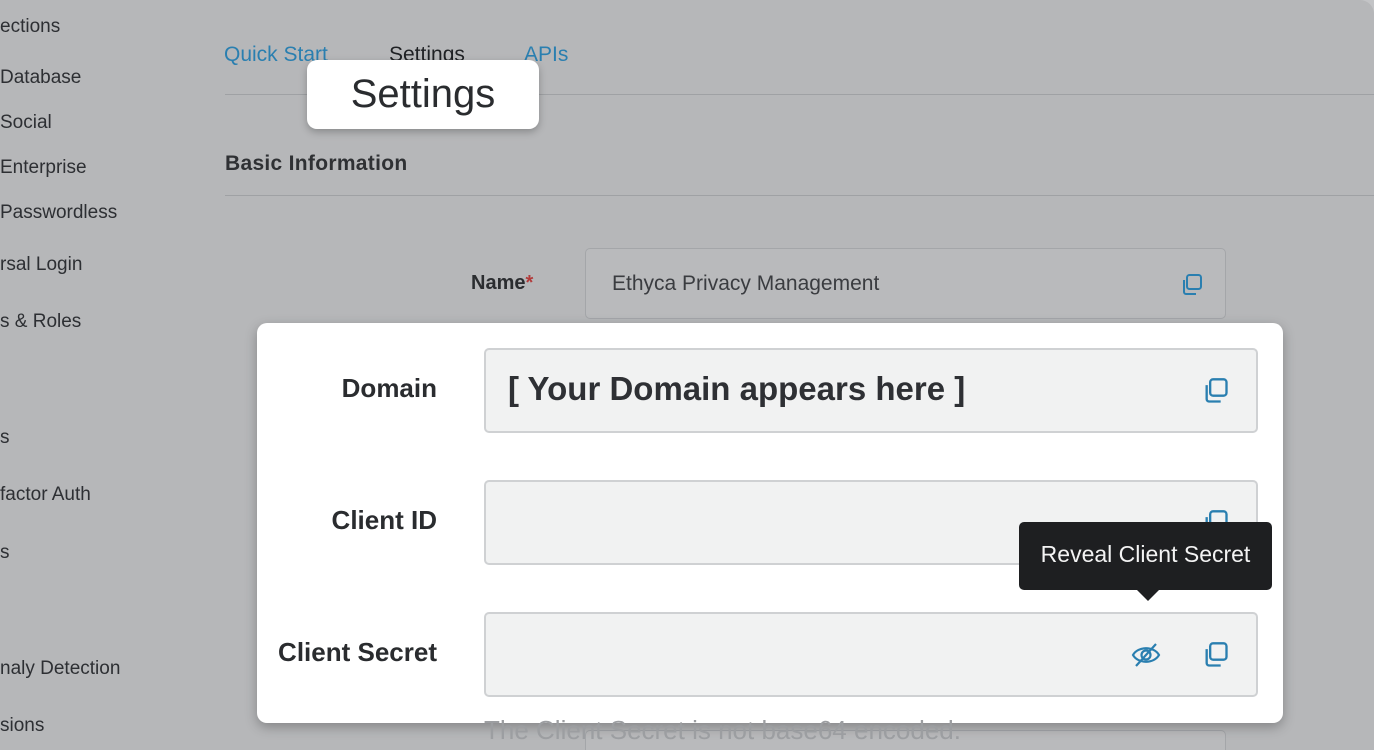 This screenshot has height=750, width=1374. I want to click on client-id-label: Client ID, so click(384, 520).